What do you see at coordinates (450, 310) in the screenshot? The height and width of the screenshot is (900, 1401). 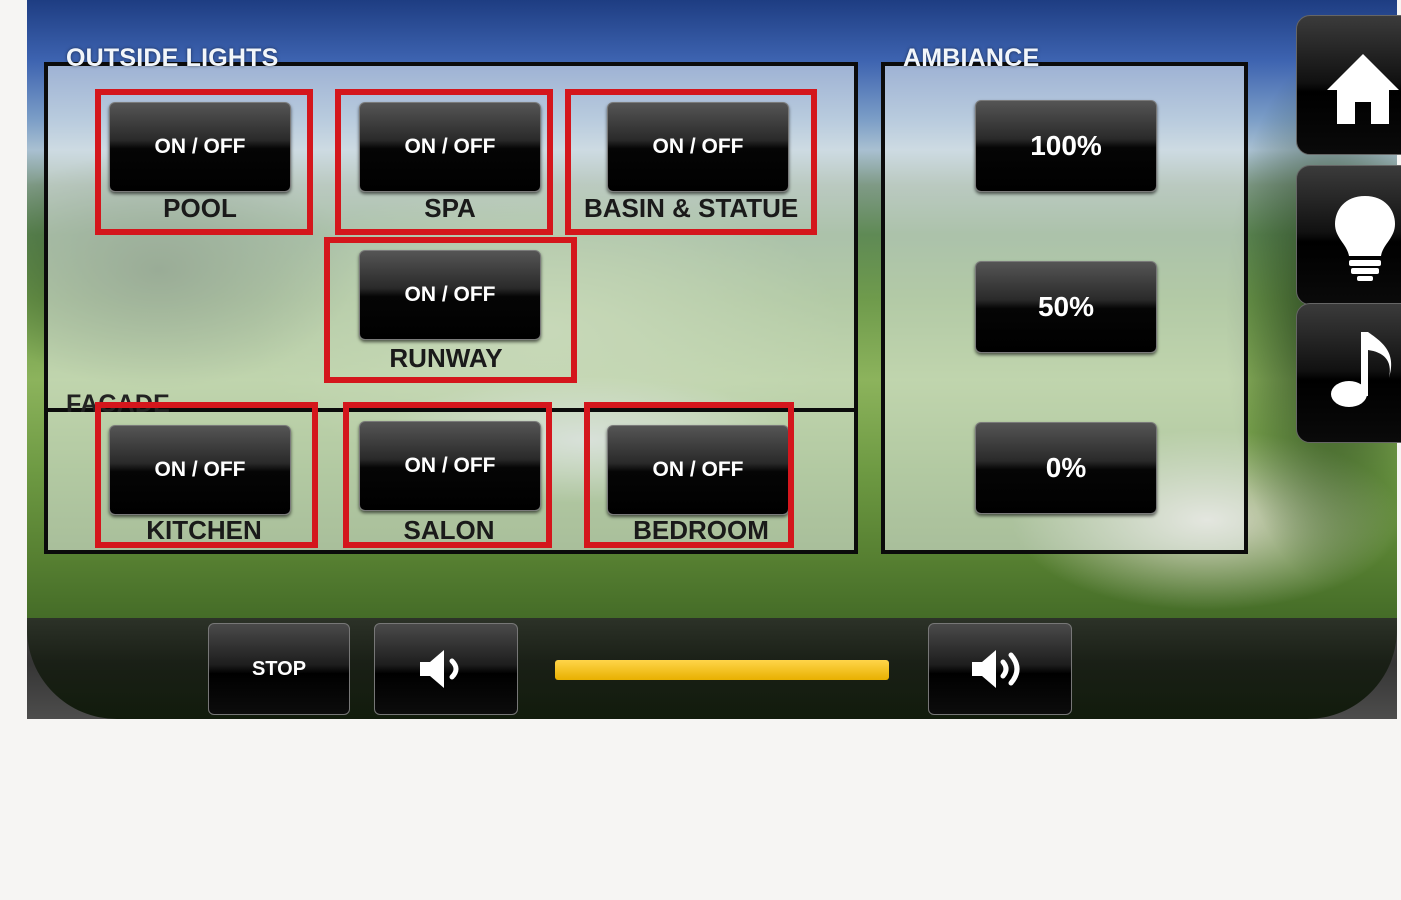 I see `highlight-runway` at bounding box center [450, 310].